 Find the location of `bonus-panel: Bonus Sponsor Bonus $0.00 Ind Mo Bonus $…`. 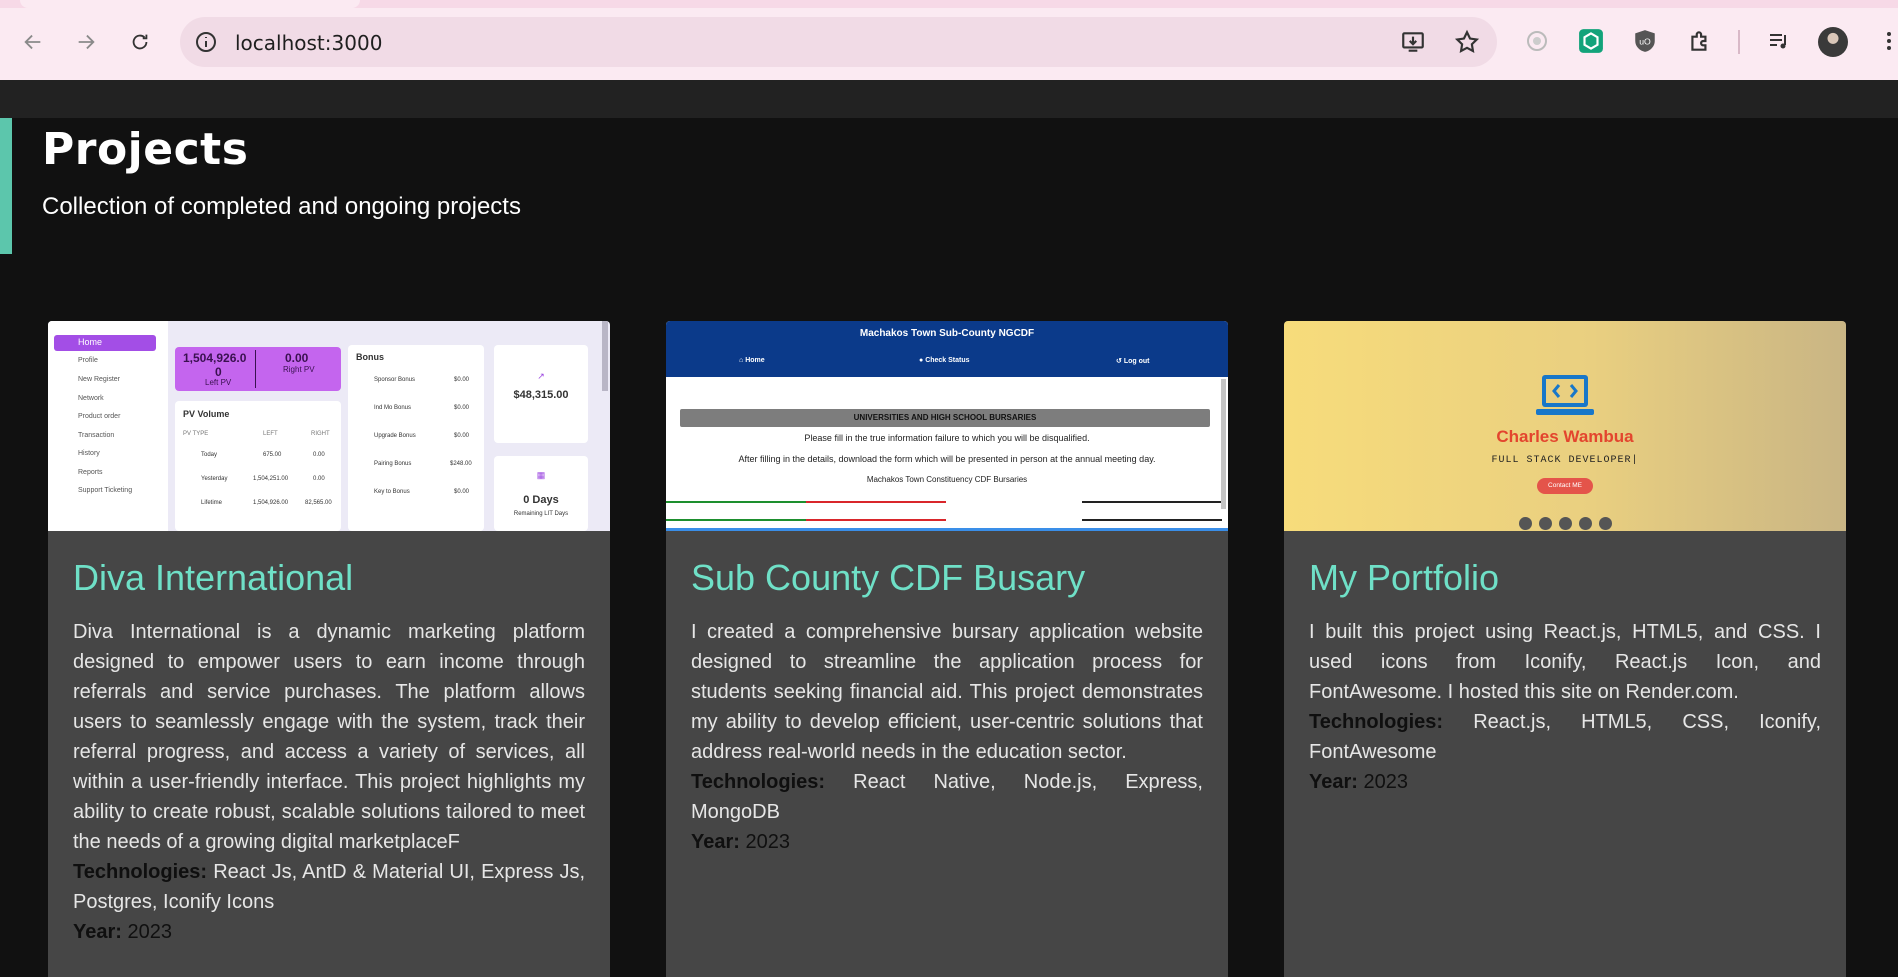

bonus-panel: Bonus Sponsor Bonus $0.00 Ind Mo Bonus $… is located at coordinates (416, 438).